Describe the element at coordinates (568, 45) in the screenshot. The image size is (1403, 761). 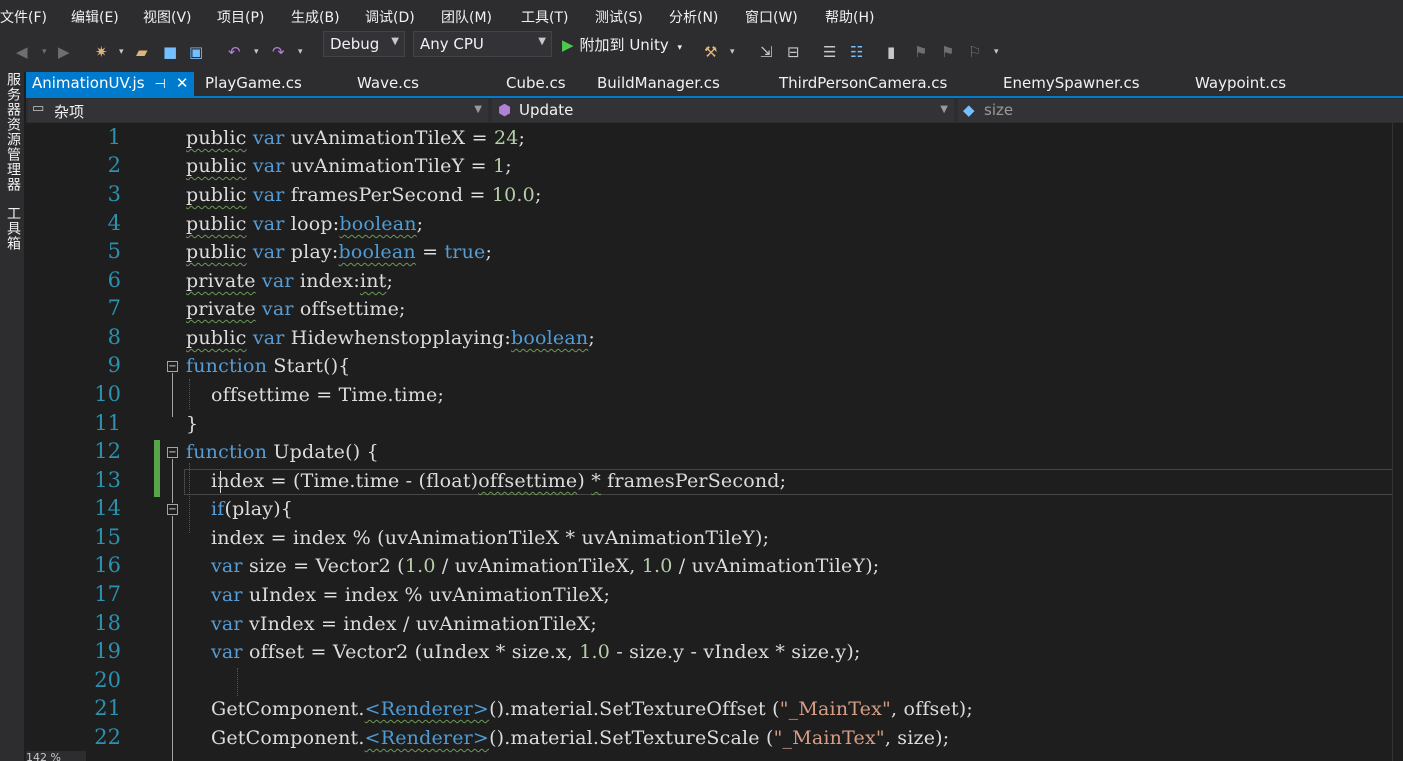
I see `play-icon: ▶` at that location.